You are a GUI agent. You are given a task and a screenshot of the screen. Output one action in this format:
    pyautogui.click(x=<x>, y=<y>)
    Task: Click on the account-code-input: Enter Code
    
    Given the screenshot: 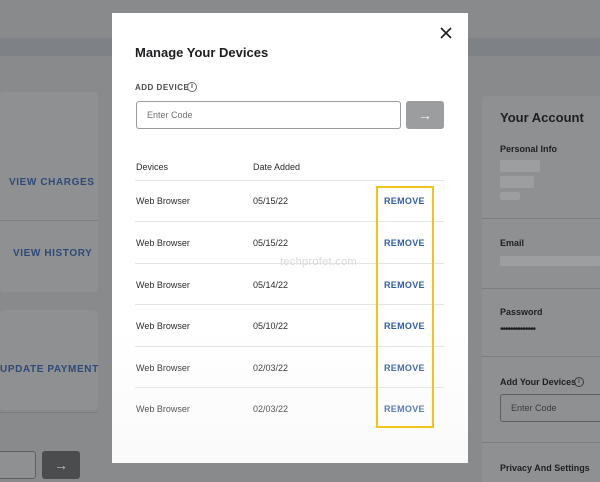 What is the action you would take?
    pyautogui.click(x=550, y=408)
    